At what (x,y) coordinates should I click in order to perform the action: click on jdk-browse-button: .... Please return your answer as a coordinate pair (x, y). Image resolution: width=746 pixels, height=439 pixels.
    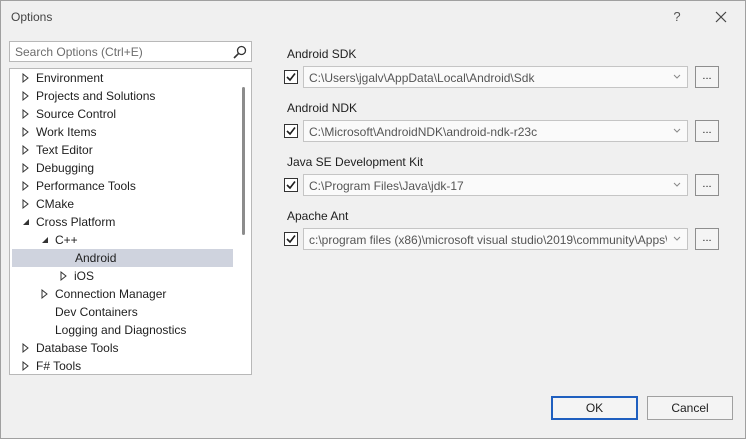
    Looking at the image, I should click on (707, 185).